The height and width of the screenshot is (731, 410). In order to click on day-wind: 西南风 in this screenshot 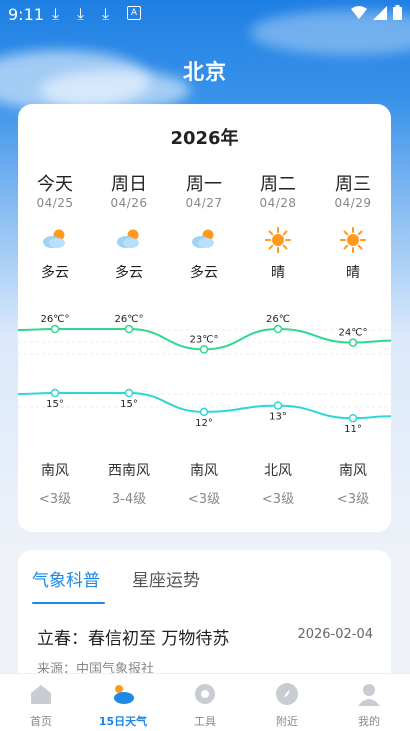, I will do `click(129, 471)`.